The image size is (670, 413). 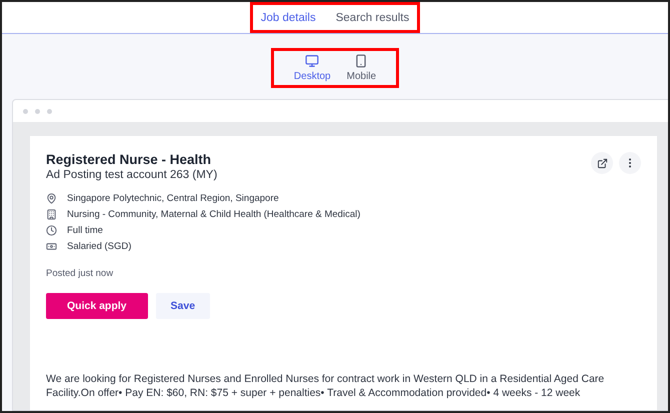 What do you see at coordinates (51, 230) in the screenshot?
I see `clock-icon` at bounding box center [51, 230].